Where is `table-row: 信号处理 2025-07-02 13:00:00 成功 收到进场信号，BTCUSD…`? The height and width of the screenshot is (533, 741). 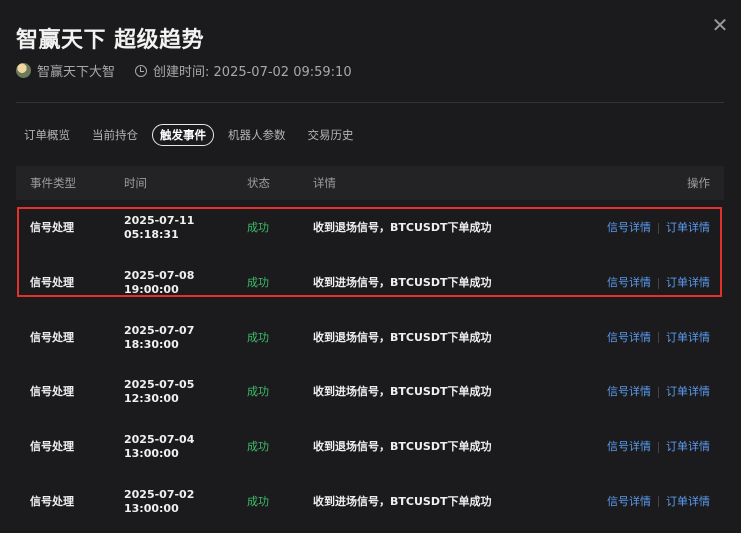
table-row: 信号处理 2025-07-02 13:00:00 成功 收到进场信号，BTCUSD… is located at coordinates (370, 500).